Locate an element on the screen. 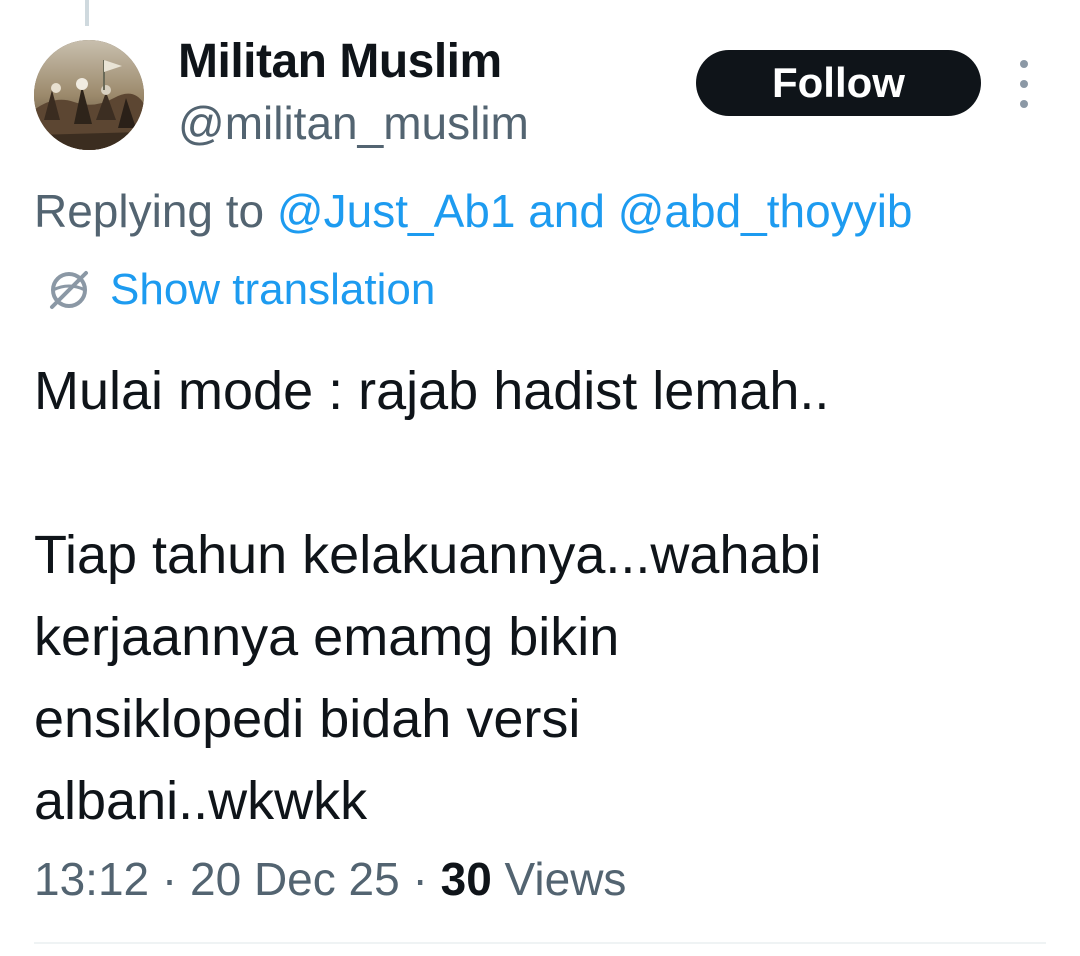 Image resolution: width=1080 pixels, height=956 pixels. show-translation-button: Show translation is located at coordinates (239, 290).